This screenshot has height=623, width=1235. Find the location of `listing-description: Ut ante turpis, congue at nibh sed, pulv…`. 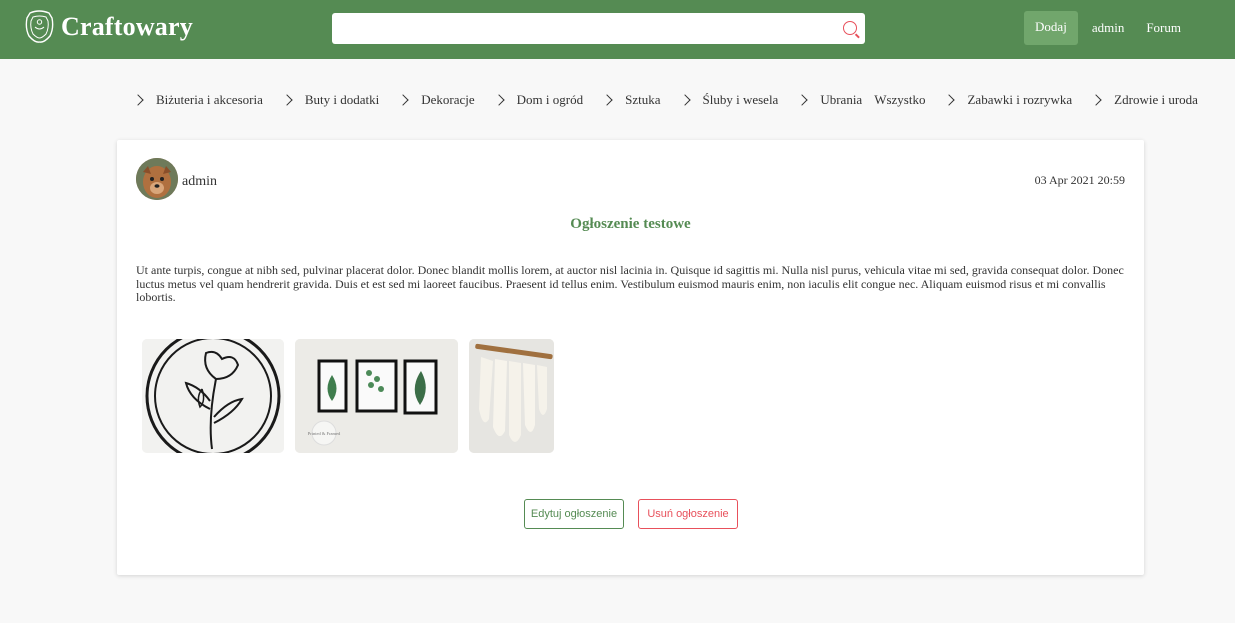

listing-description: Ut ante turpis, congue at nibh sed, pulv… is located at coordinates (630, 283).